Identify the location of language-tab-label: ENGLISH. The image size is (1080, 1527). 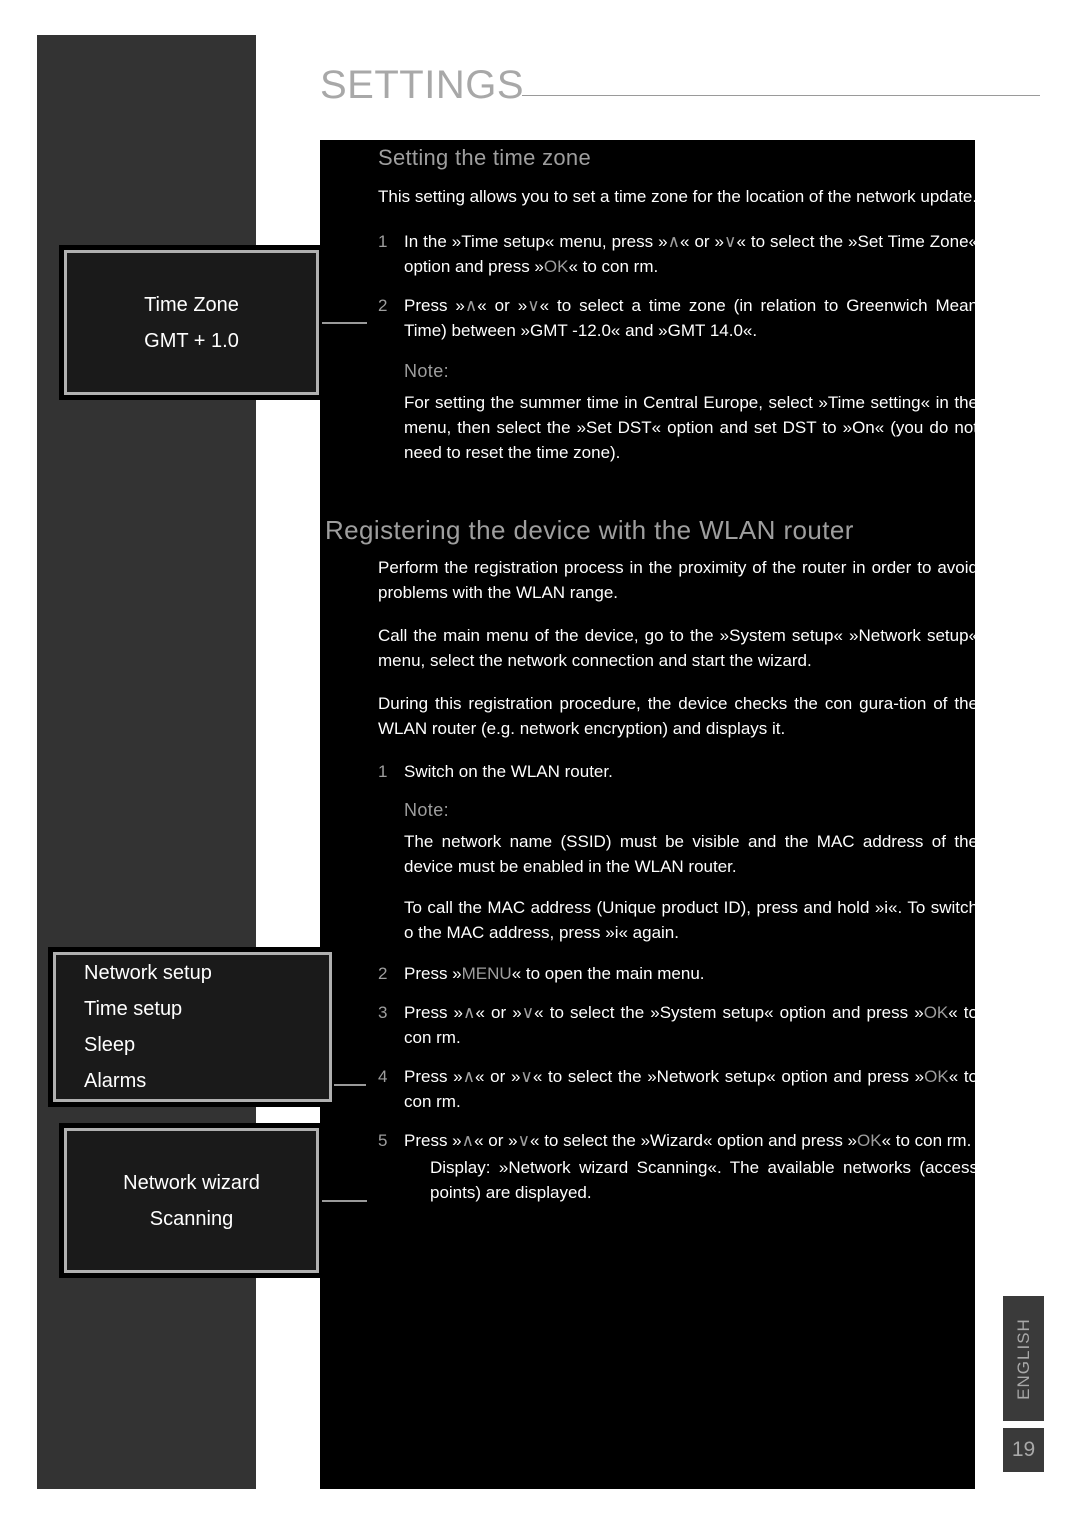
(1023, 1358).